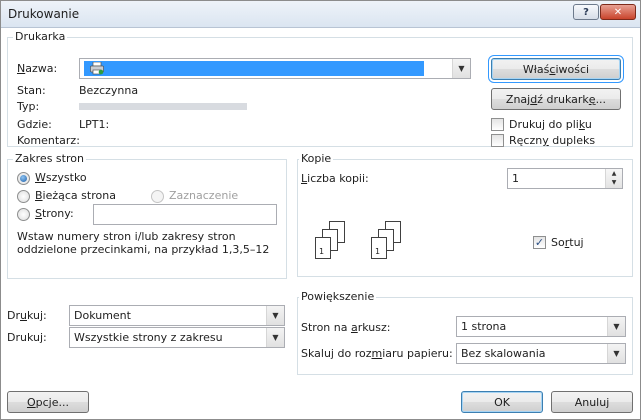 Image resolution: width=641 pixels, height=420 pixels. Describe the element at coordinates (61, 177) in the screenshot. I see `range-all-label: Wszystko` at that location.